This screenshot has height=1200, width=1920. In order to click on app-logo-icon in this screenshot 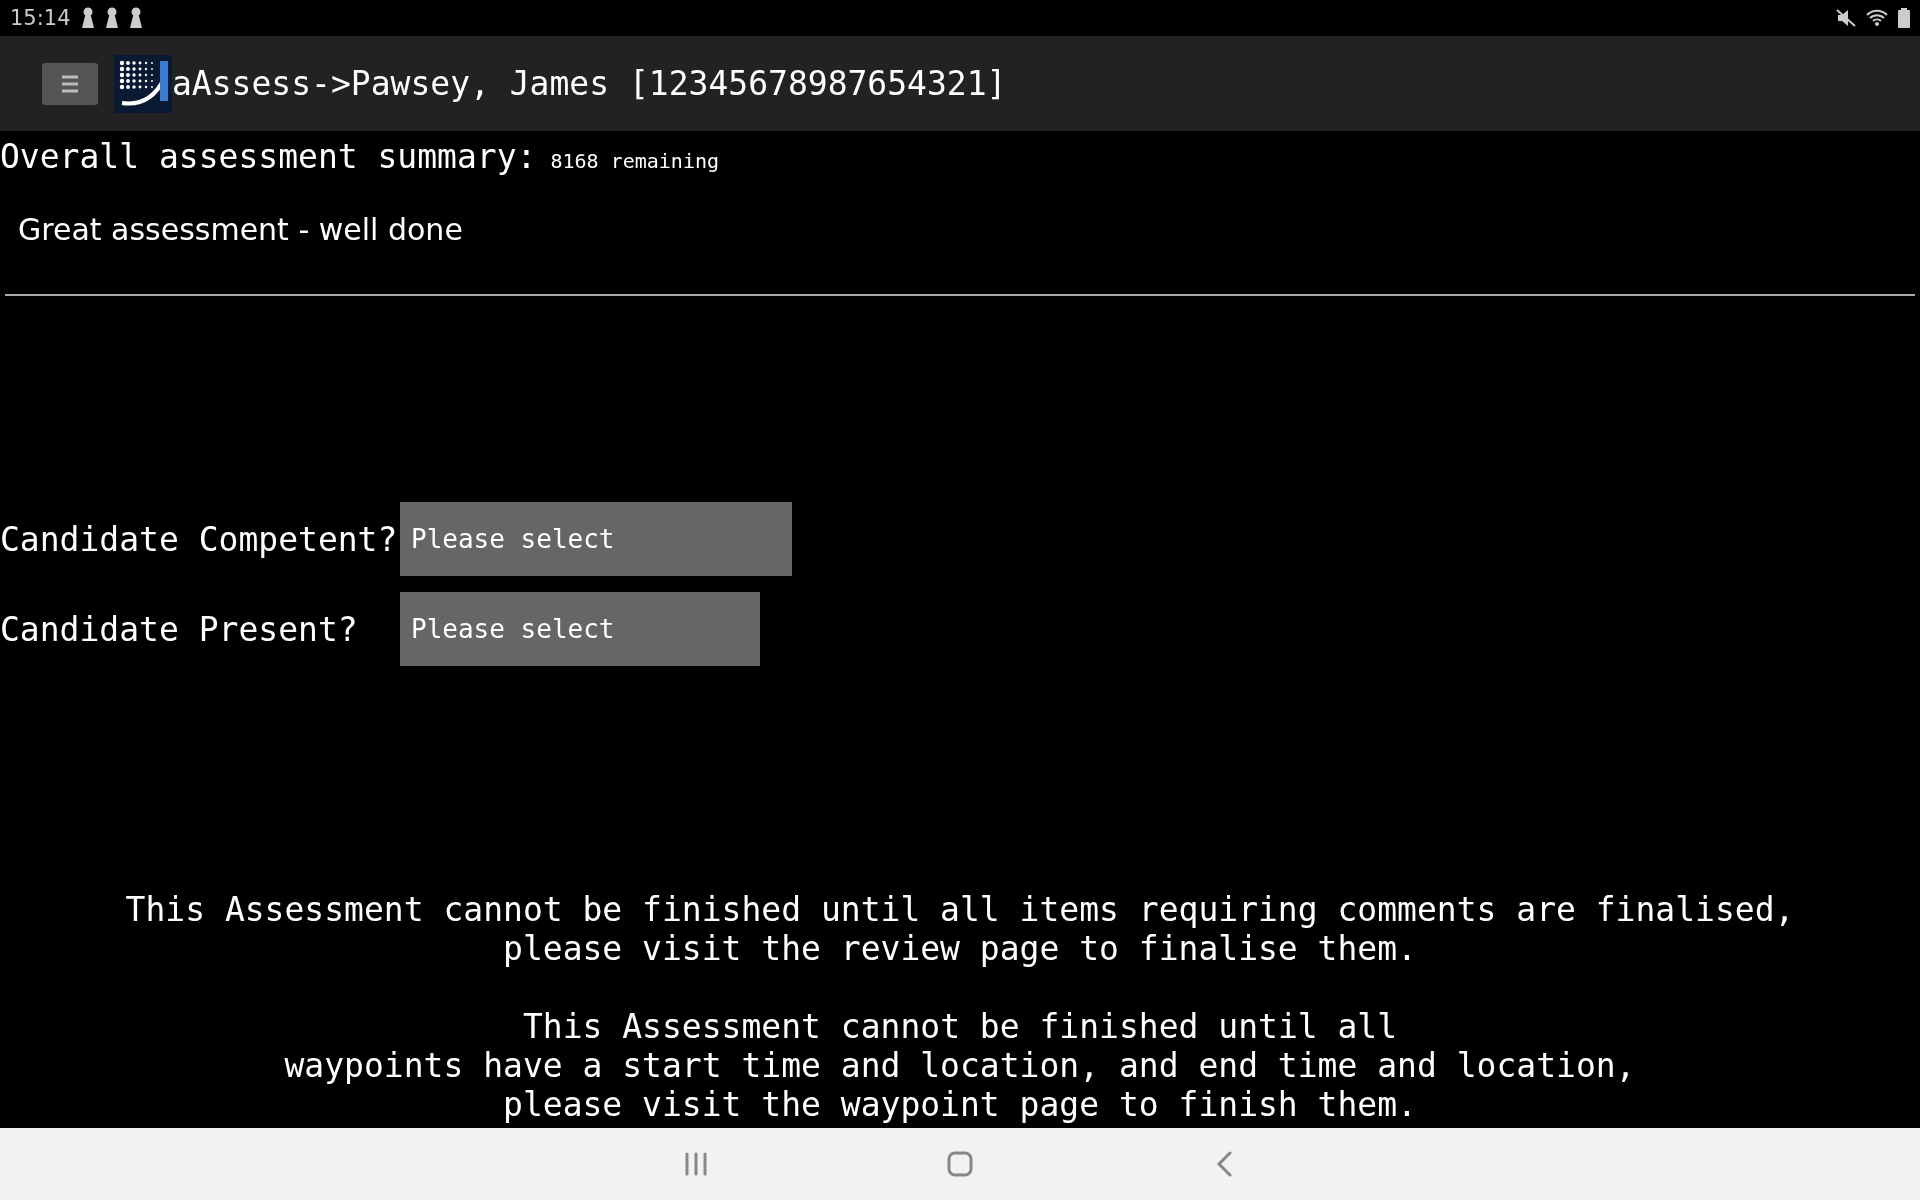, I will do `click(143, 83)`.